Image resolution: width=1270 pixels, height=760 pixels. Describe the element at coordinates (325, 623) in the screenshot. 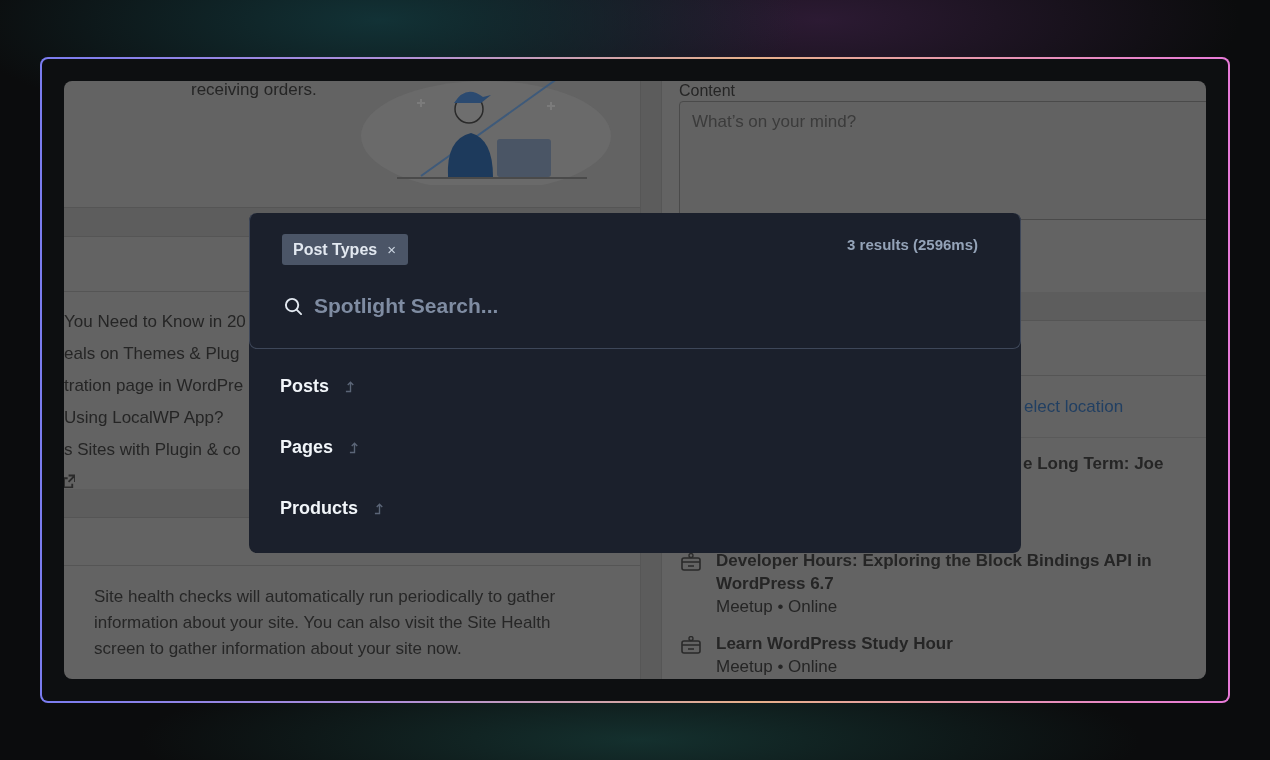

I see `site-health-text: Site health checks will automatically run periodically to gather information about your site. You can also visit the Site Health screen to gather information about your site now.` at that location.